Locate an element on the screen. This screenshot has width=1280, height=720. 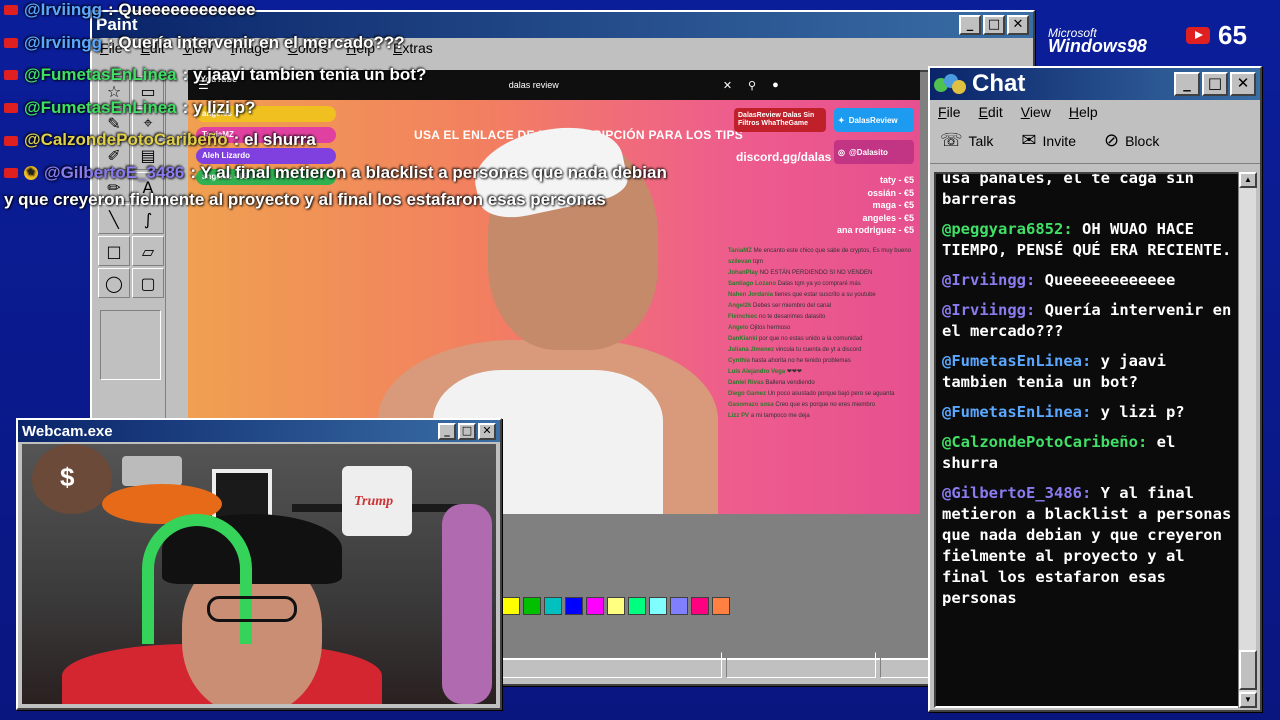
scroll-down-arrow: ▼ is located at coordinates (1248, 700).